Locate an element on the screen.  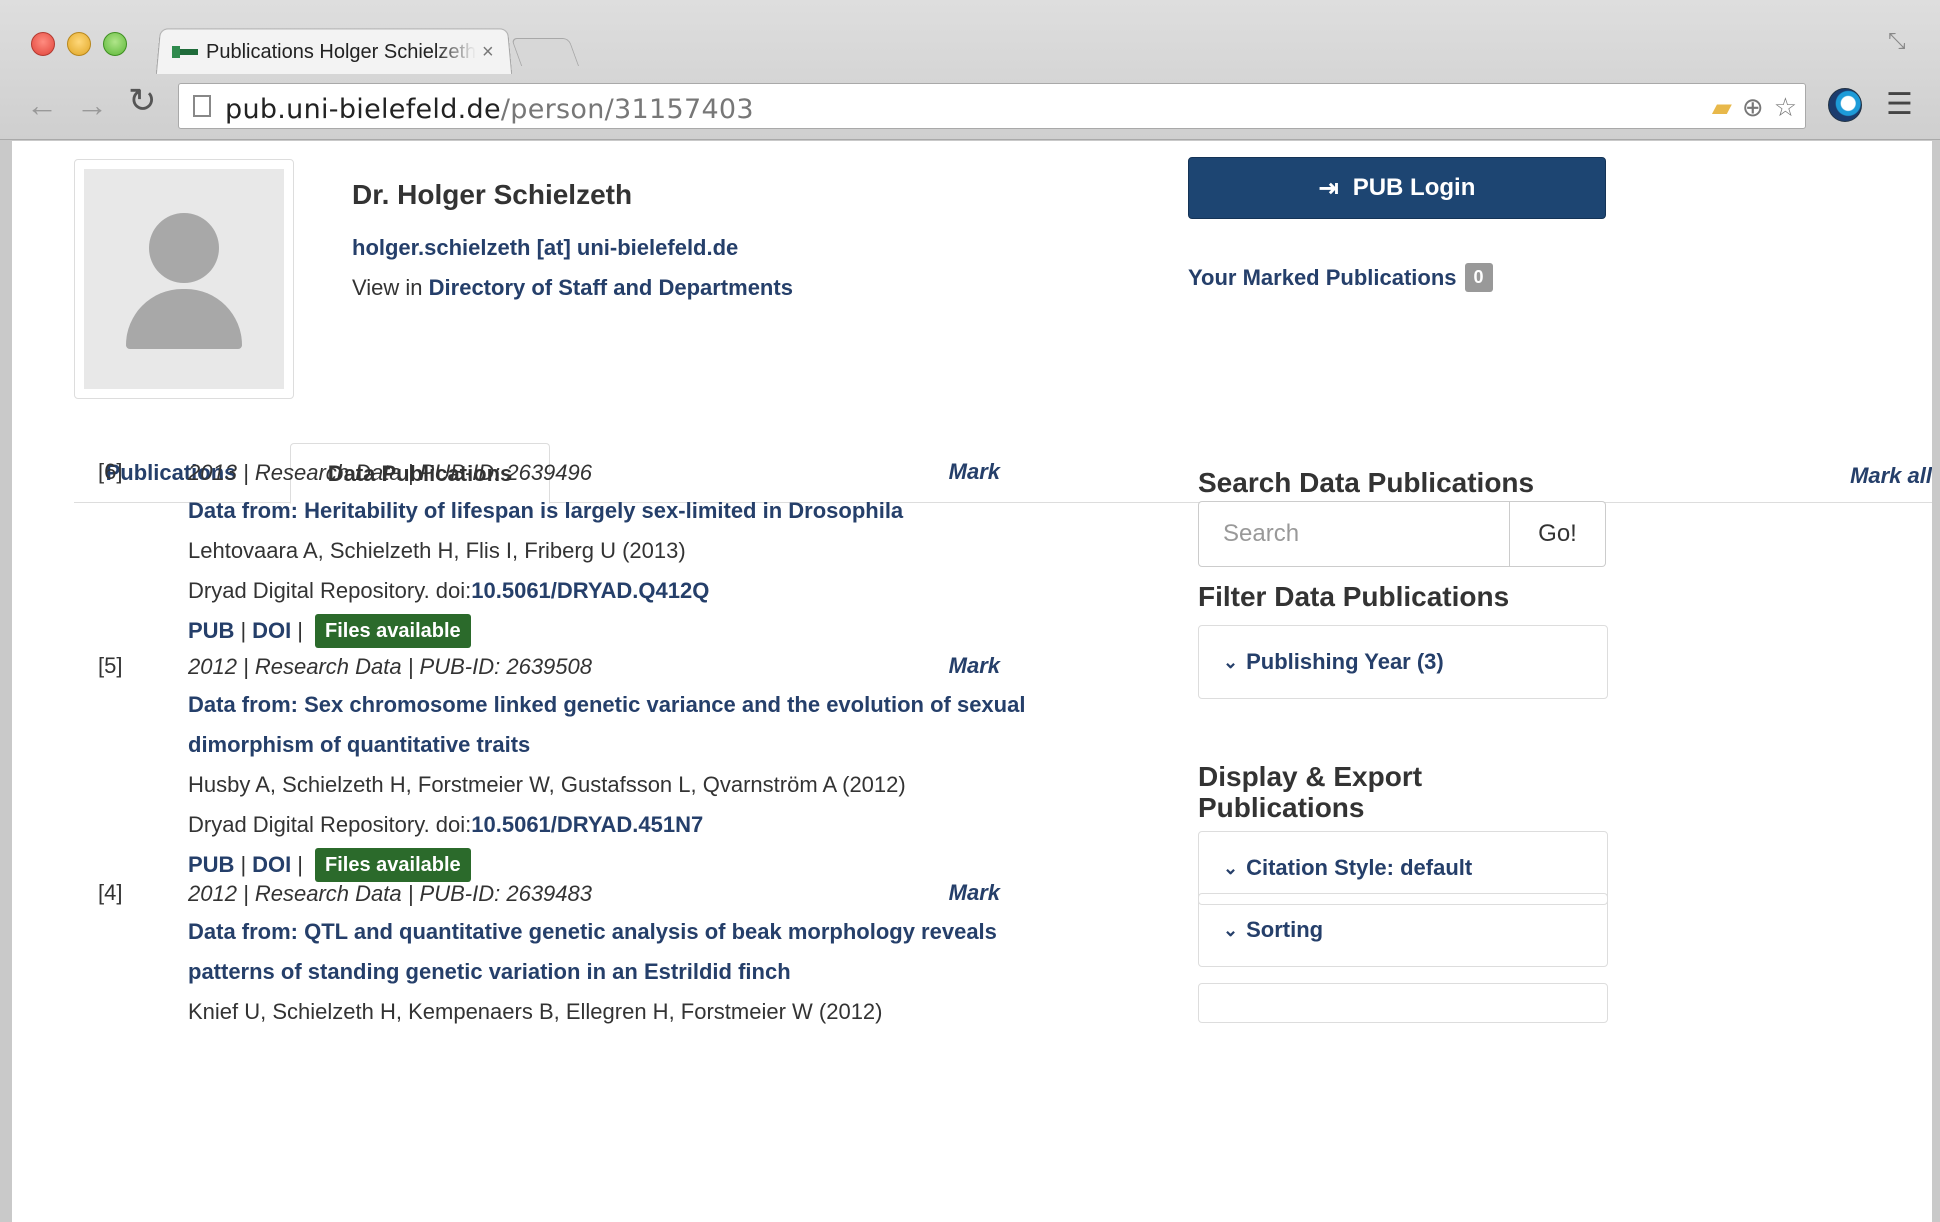
tab-close-icon: × is located at coordinates (488, 52).